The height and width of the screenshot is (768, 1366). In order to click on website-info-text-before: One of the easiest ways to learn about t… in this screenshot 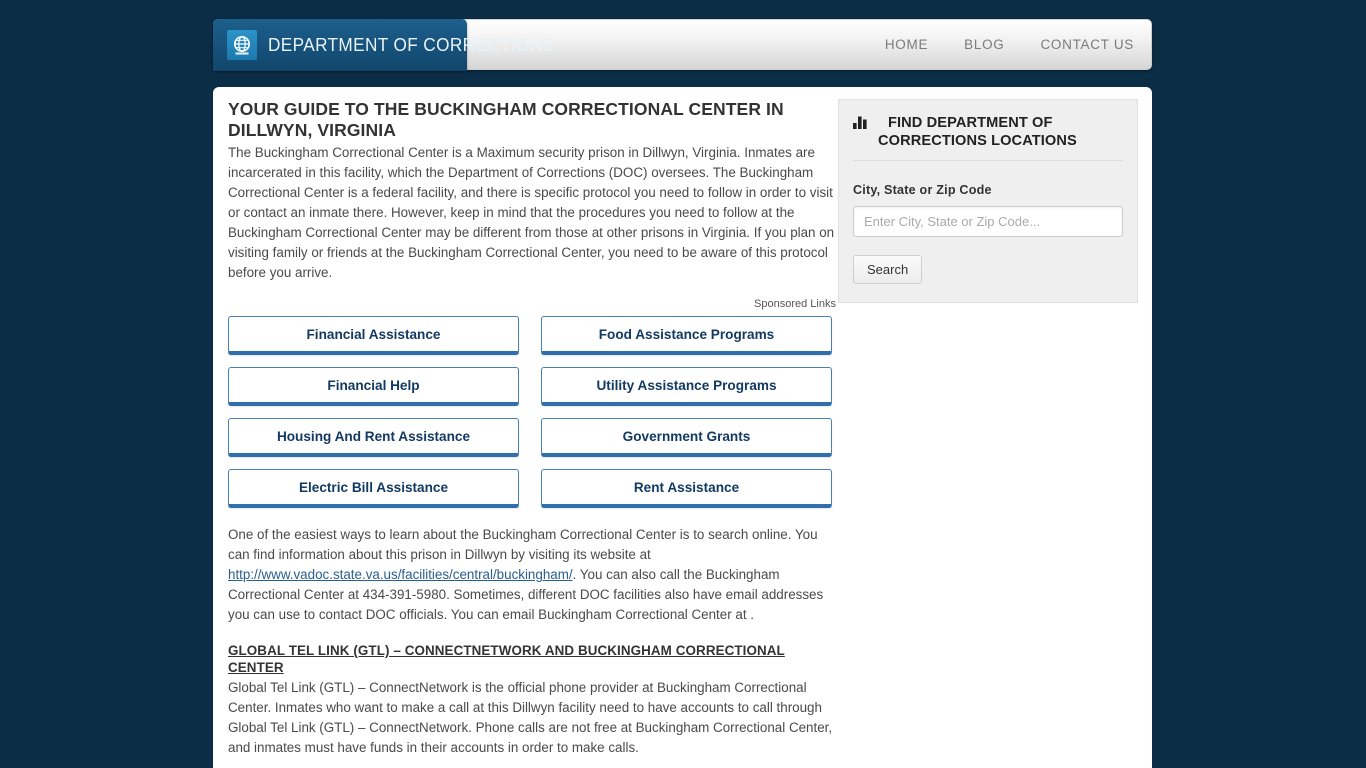, I will do `click(523, 545)`.